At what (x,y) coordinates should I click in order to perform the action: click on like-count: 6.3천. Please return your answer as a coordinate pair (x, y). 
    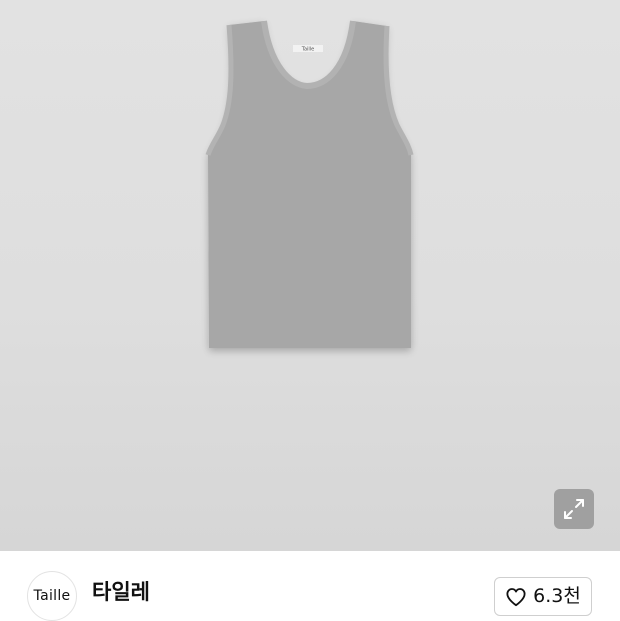
    Looking at the image, I should click on (557, 596).